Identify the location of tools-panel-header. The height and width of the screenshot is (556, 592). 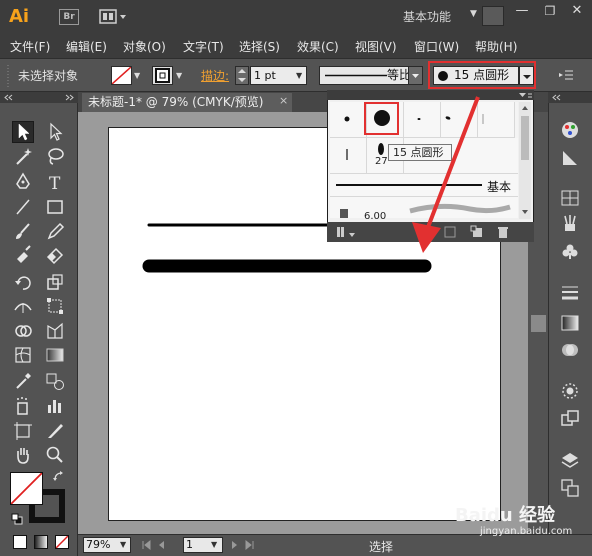
(39, 97).